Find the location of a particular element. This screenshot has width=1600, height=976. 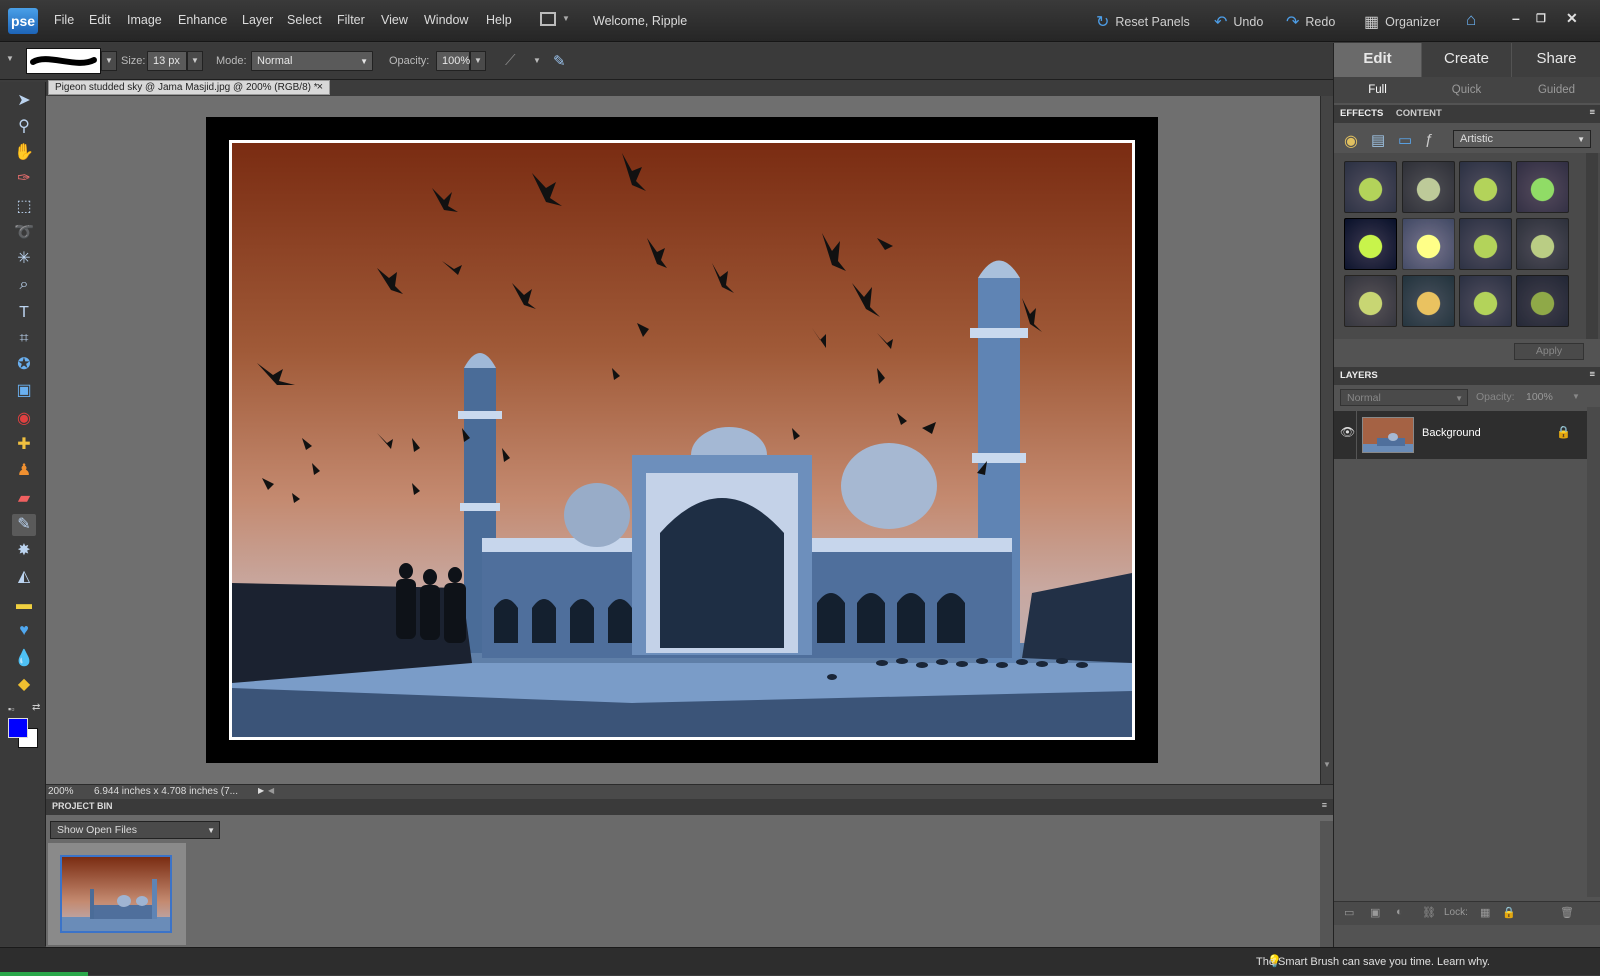

undo-button: ↶ Undo is located at coordinates (1238, 22).